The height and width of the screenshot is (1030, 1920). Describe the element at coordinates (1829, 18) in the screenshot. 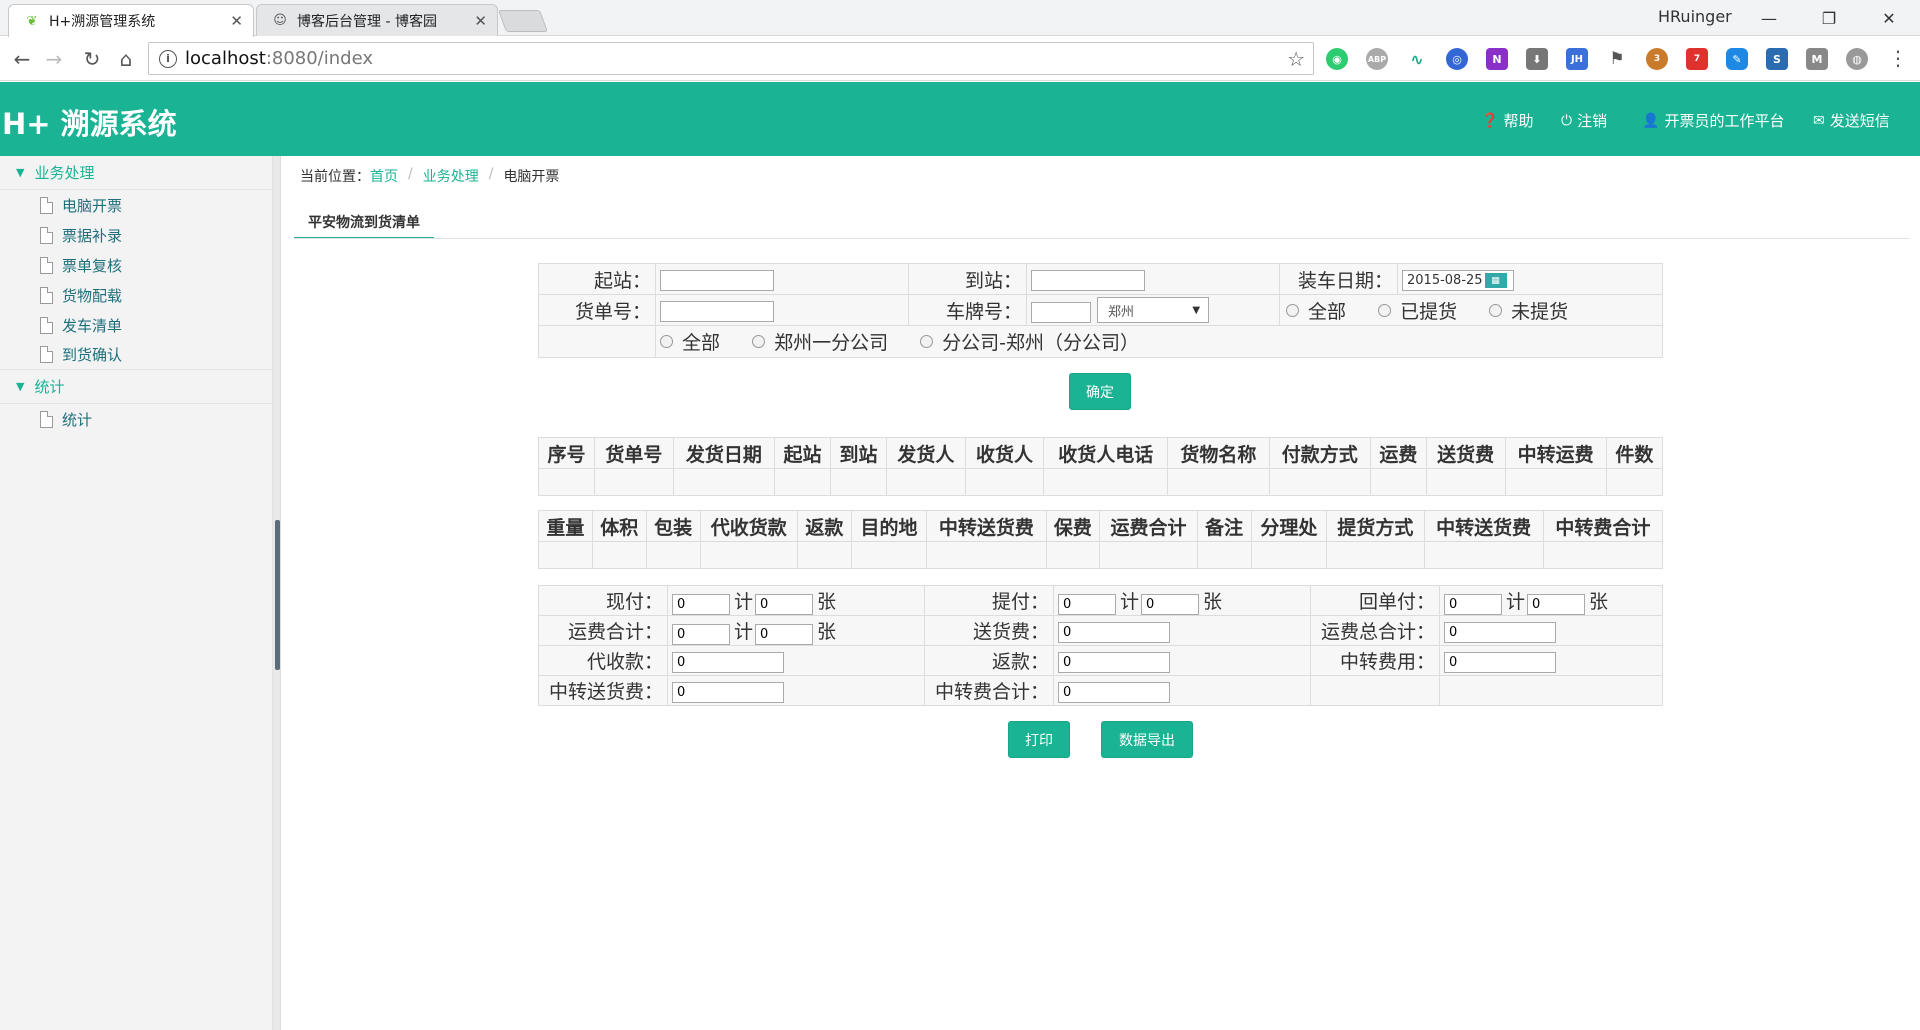

I see `restore-icon: ❐` at that location.